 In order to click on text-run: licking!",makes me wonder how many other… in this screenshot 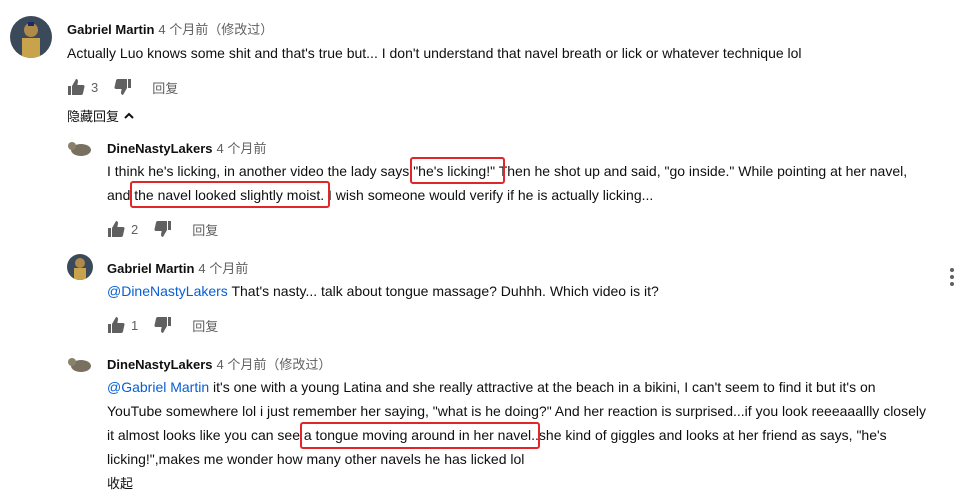, I will do `click(316, 459)`.